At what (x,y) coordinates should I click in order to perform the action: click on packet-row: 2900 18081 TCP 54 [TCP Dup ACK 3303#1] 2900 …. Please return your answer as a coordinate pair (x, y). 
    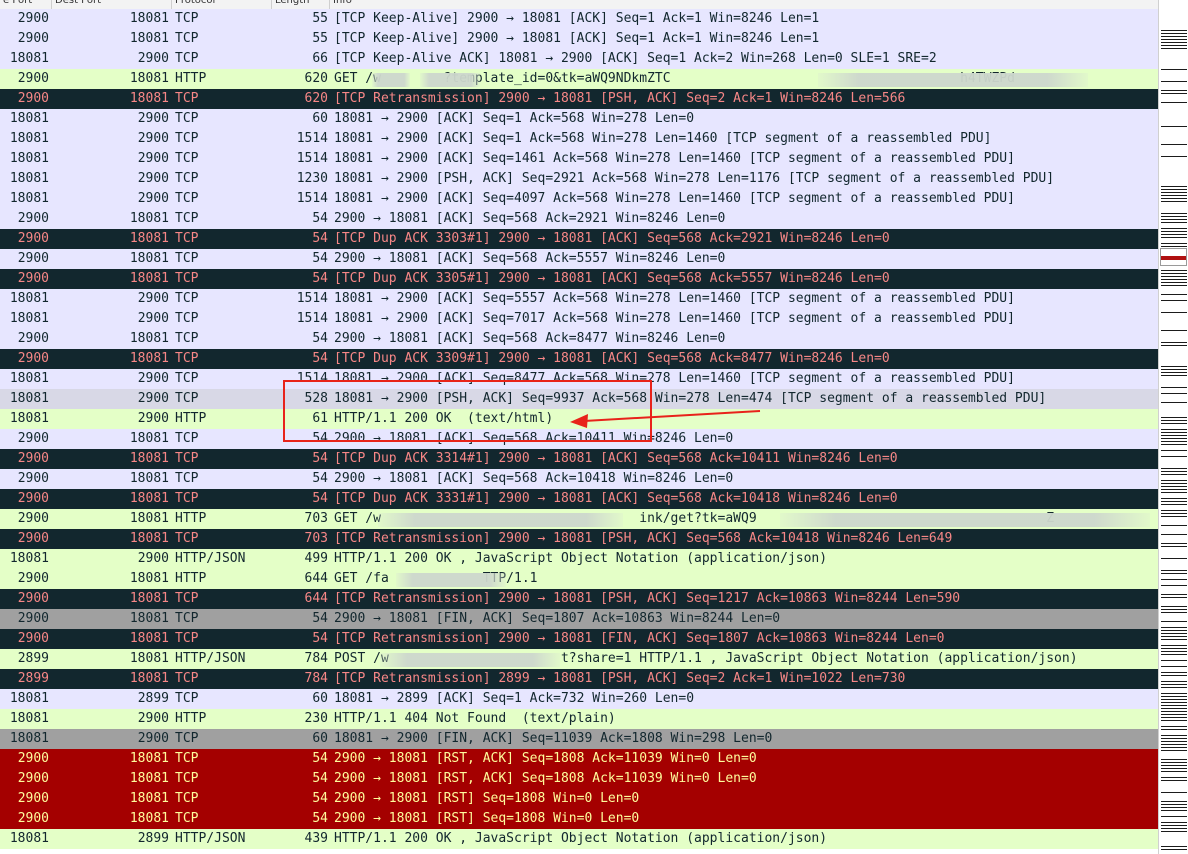
    Looking at the image, I should click on (579, 239).